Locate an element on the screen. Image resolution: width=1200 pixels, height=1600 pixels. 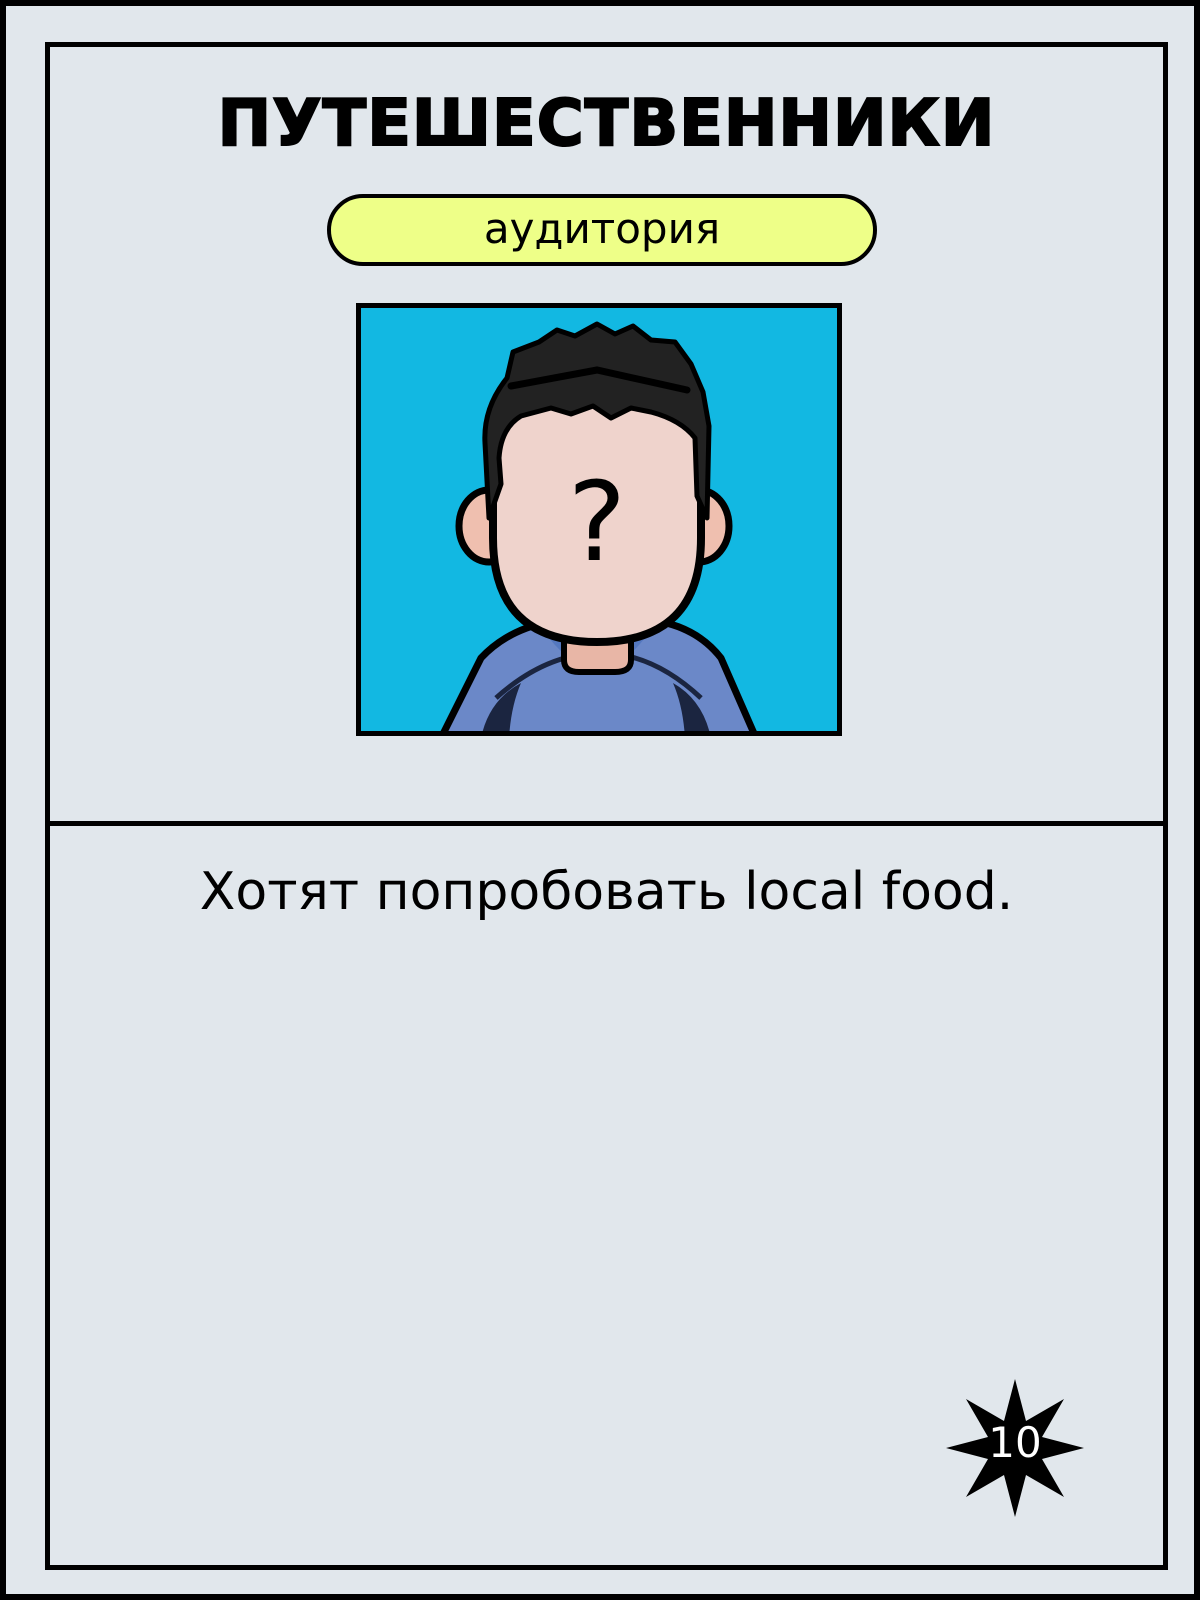
category-badge: аудитория is located at coordinates (602, 230).